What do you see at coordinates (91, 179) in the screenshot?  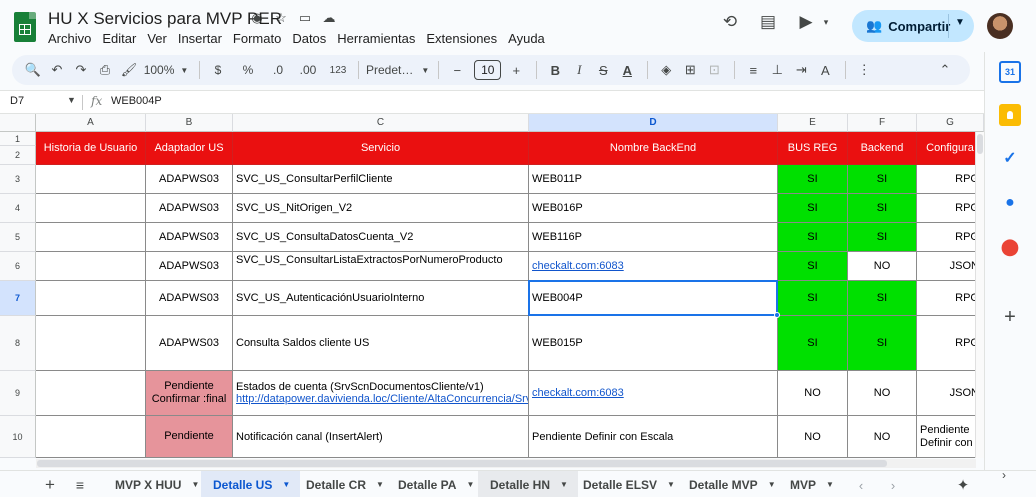 I see `cell-a3` at bounding box center [91, 179].